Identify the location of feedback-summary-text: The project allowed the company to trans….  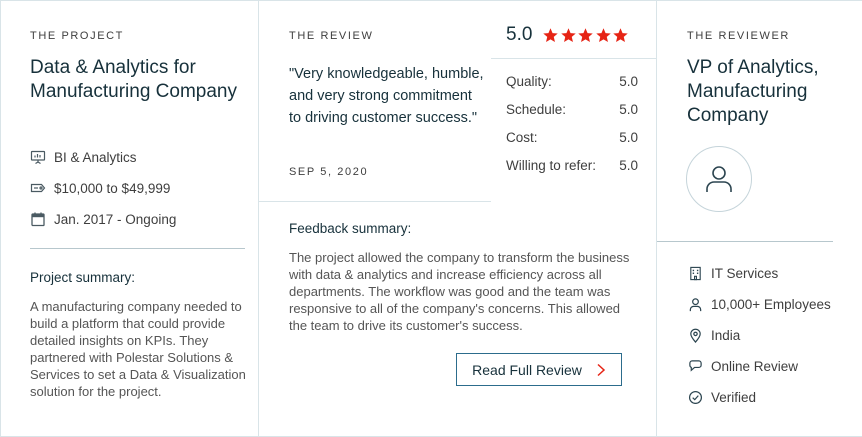
(459, 291).